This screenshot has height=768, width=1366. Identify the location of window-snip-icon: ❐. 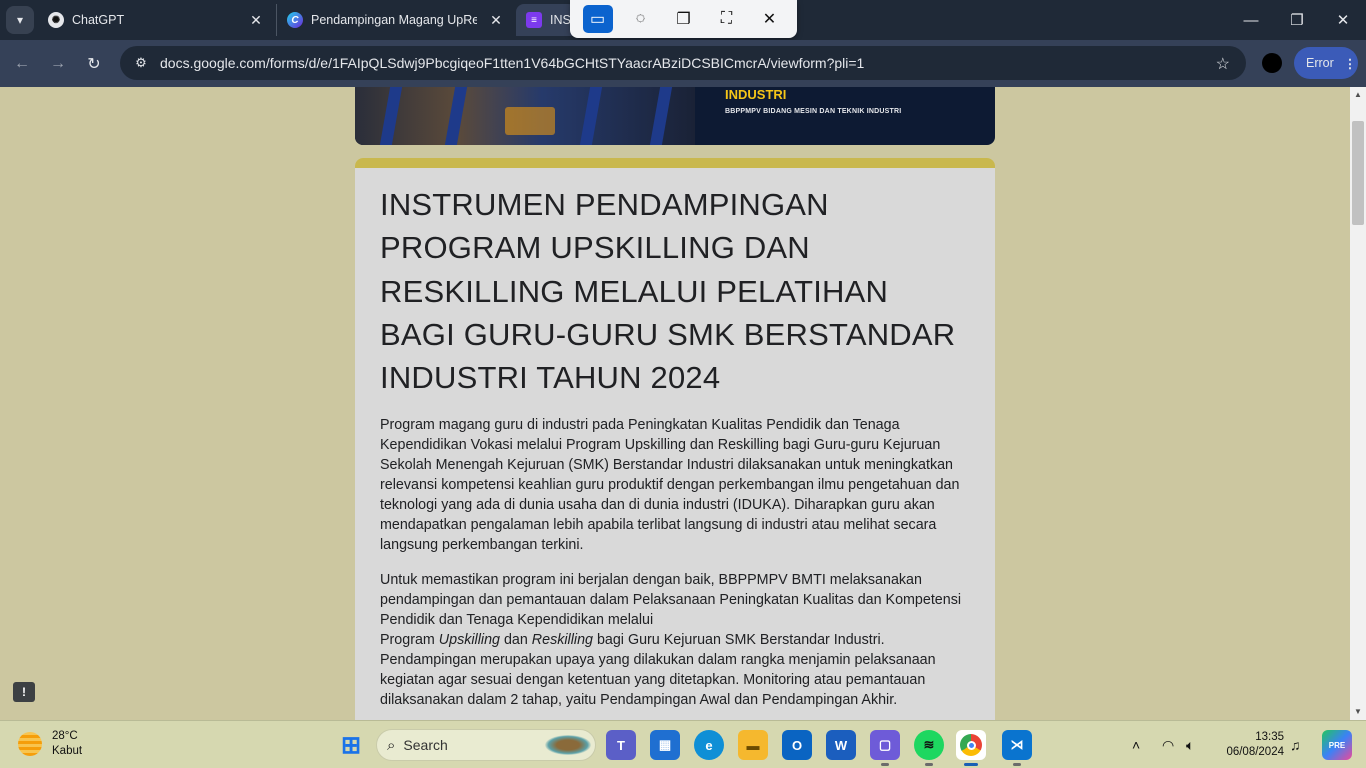
(684, 19).